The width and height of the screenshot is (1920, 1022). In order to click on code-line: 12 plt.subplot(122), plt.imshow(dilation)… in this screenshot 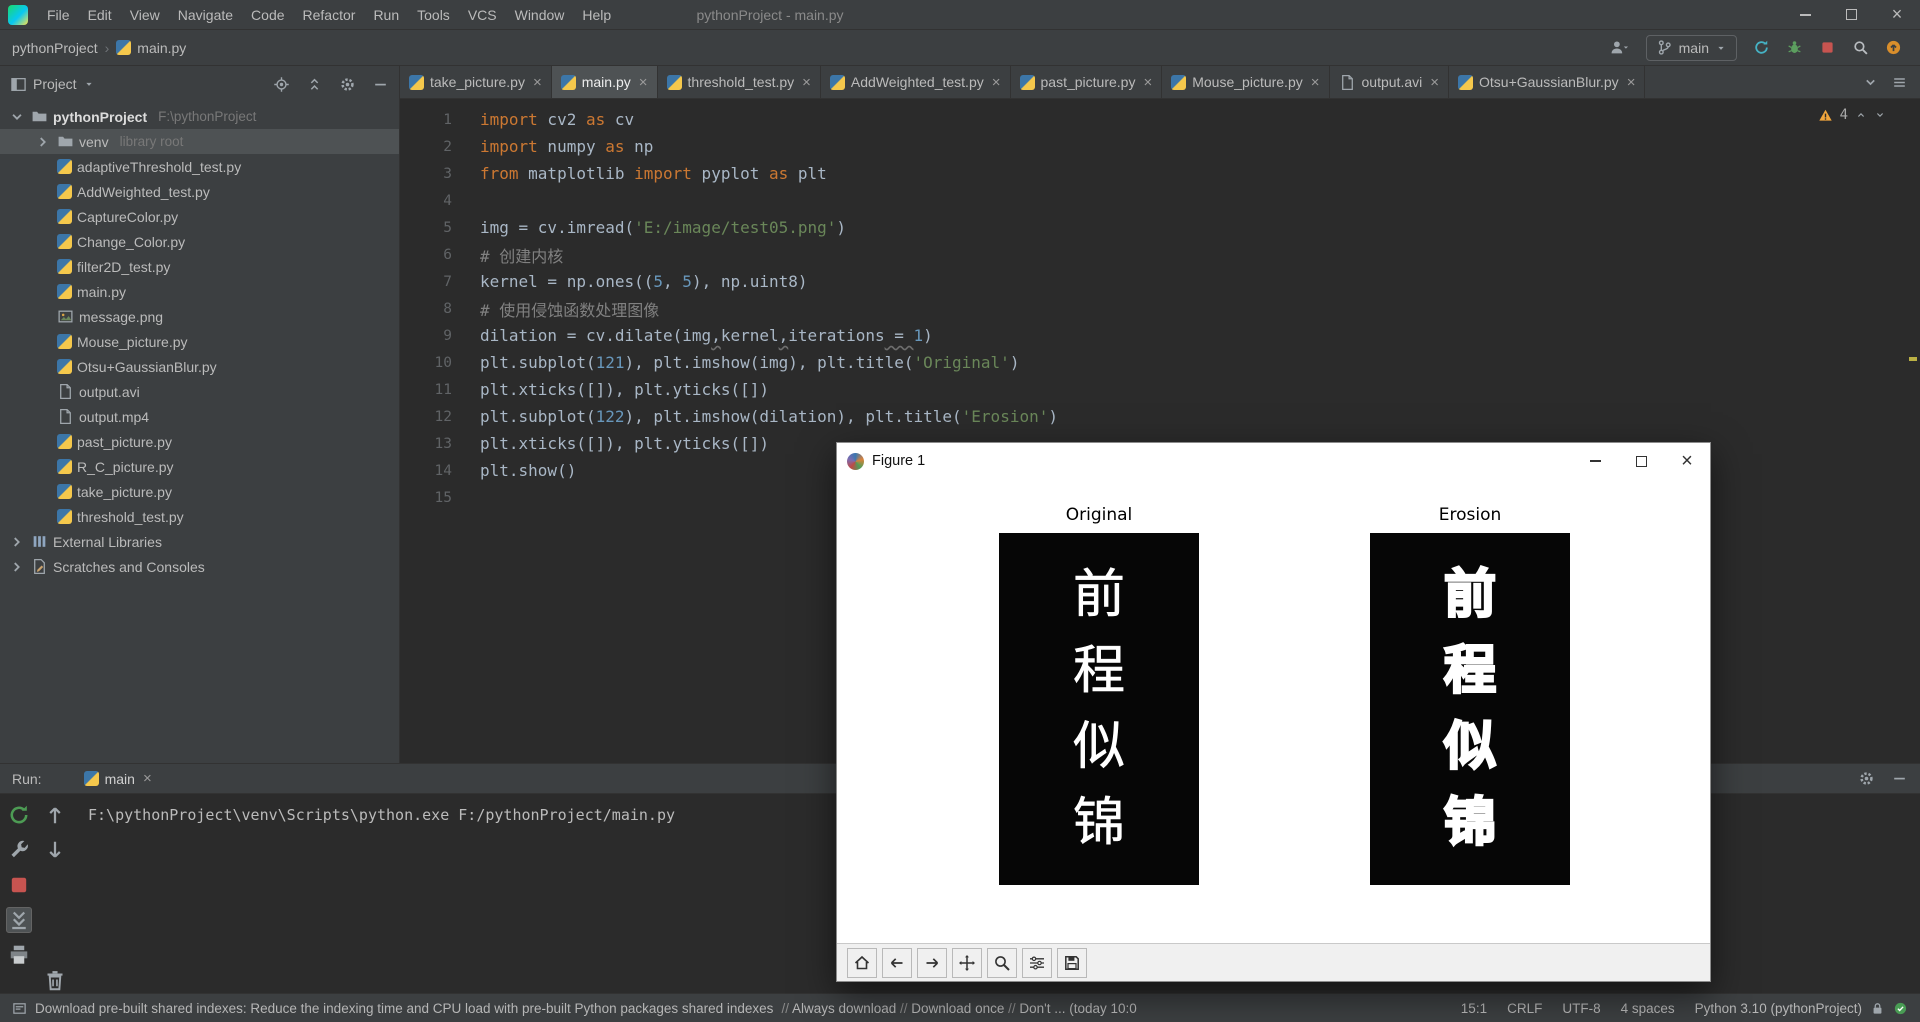, I will do `click(1160, 416)`.